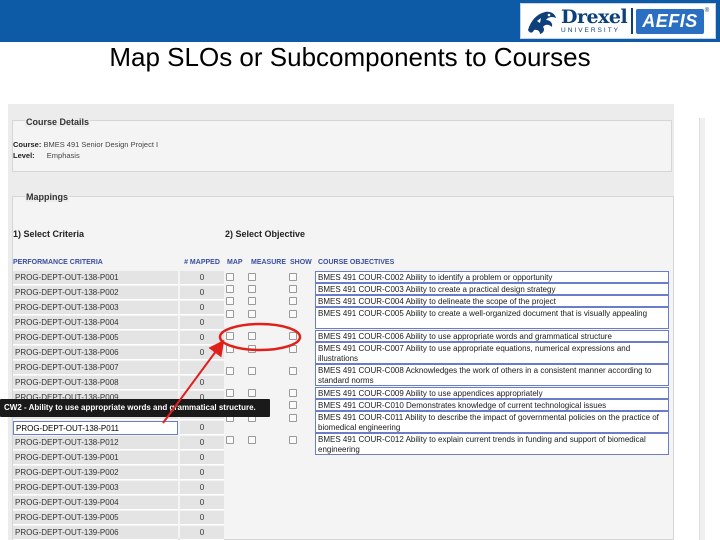  What do you see at coordinates (269, 262) in the screenshot?
I see `measure-header: MEASURE` at bounding box center [269, 262].